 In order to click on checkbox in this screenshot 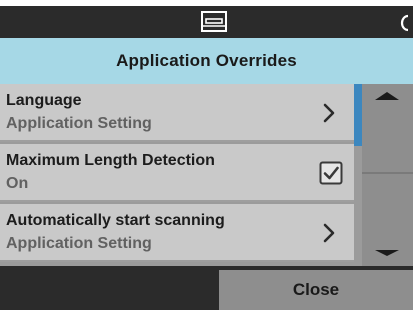, I will do `click(331, 173)`.